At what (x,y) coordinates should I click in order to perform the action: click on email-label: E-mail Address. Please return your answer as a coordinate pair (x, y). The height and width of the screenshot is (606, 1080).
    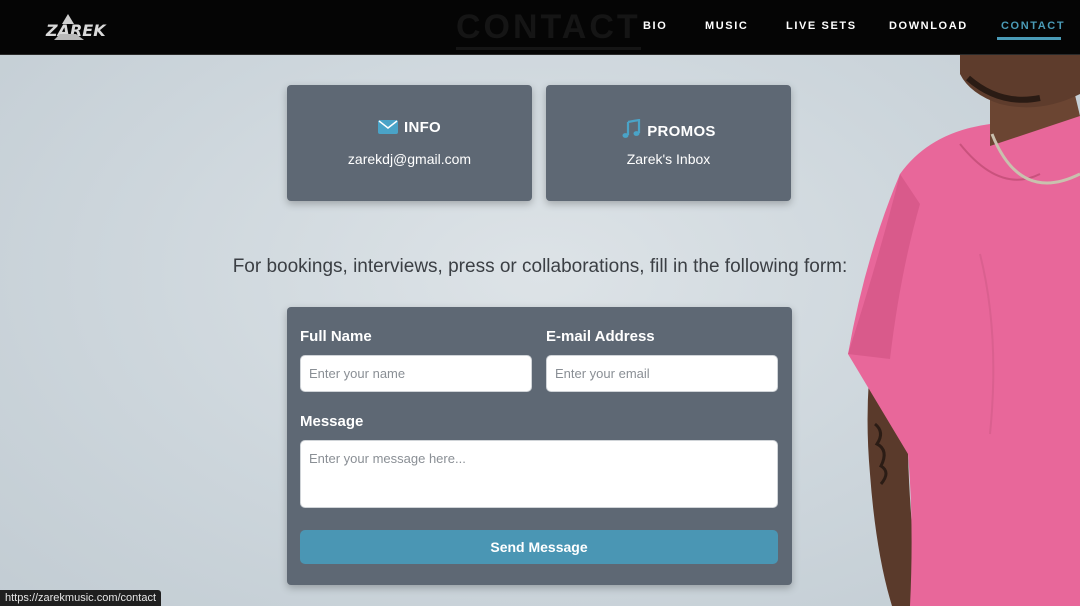
    Looking at the image, I should click on (600, 336).